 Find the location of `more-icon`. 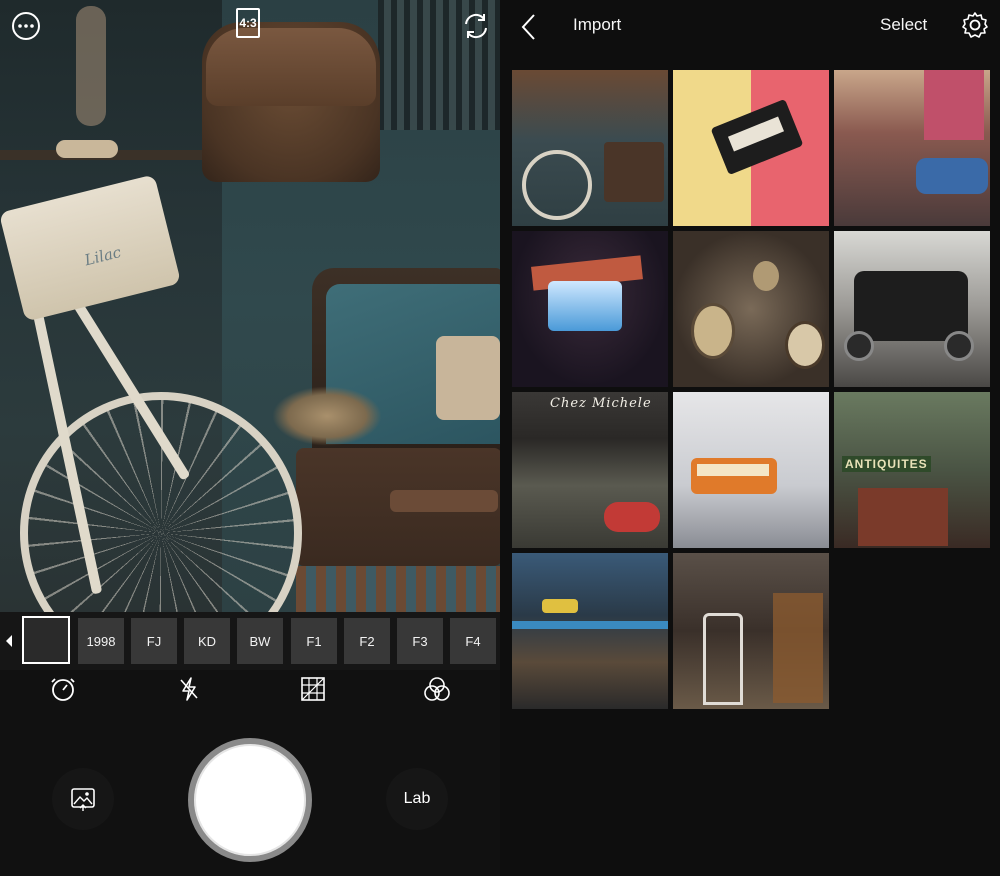

more-icon is located at coordinates (26, 26).